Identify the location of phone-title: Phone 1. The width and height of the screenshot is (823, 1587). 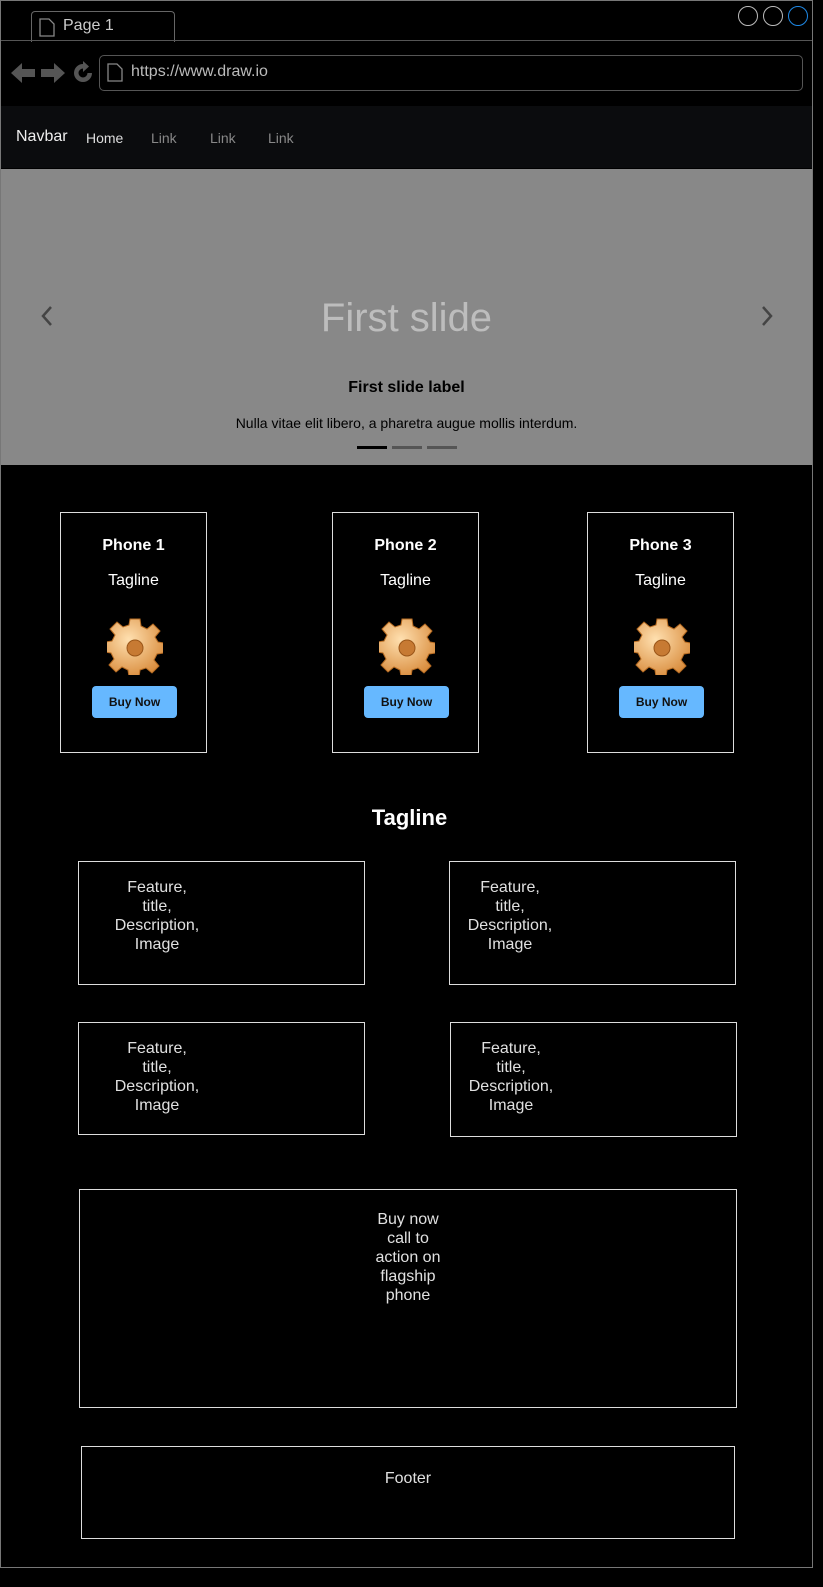
(133, 545).